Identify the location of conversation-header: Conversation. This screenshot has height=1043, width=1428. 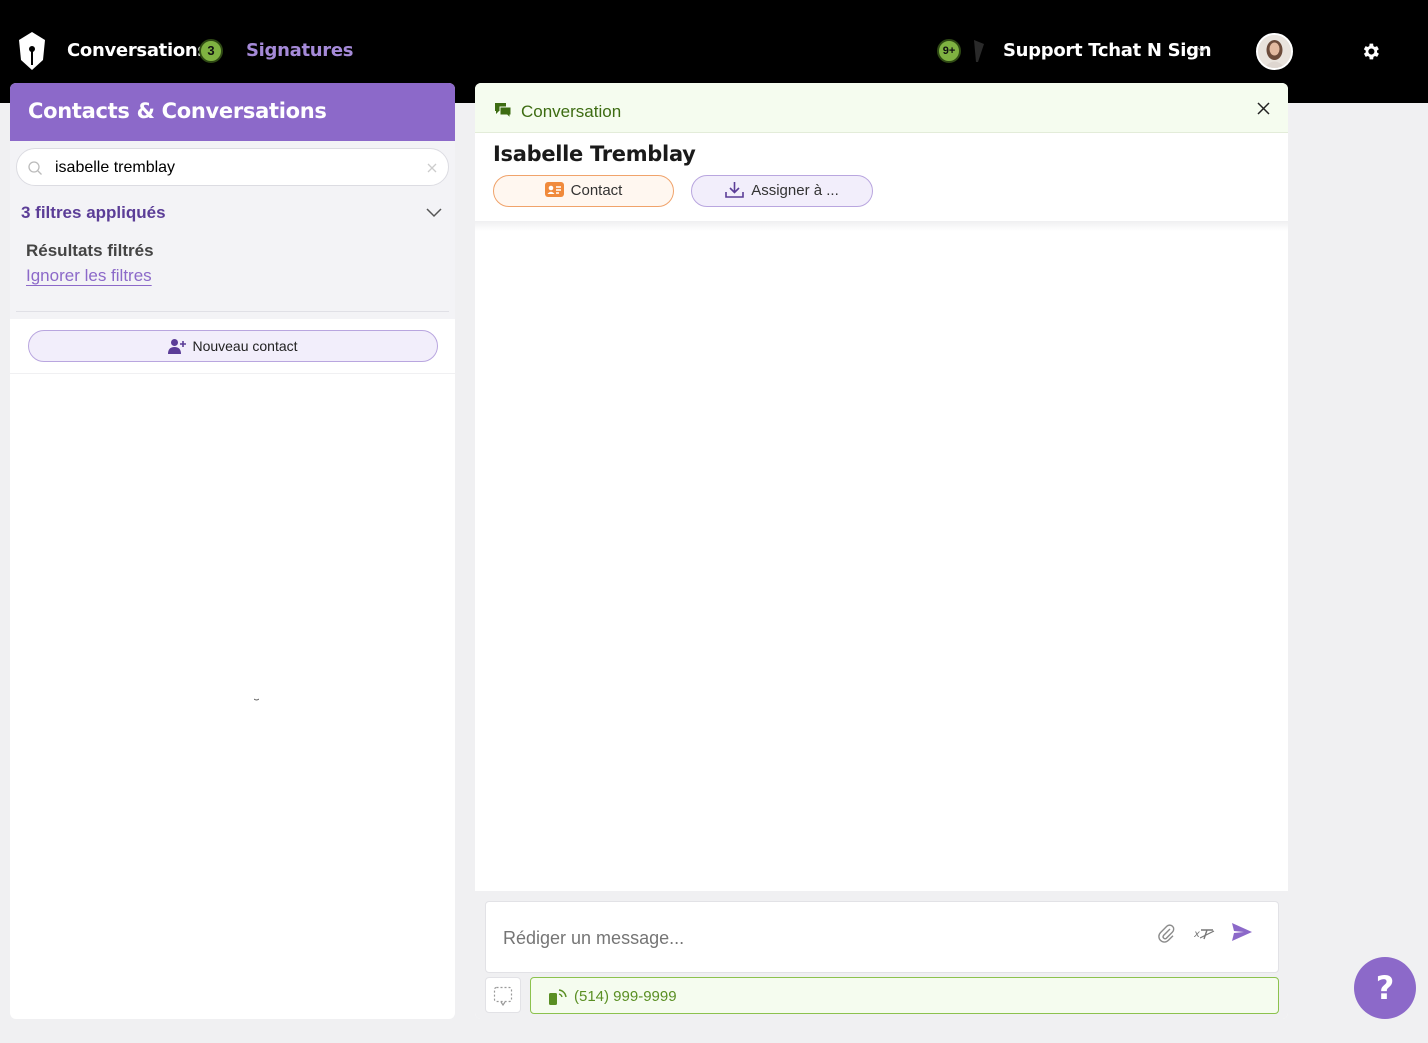
(881, 108).